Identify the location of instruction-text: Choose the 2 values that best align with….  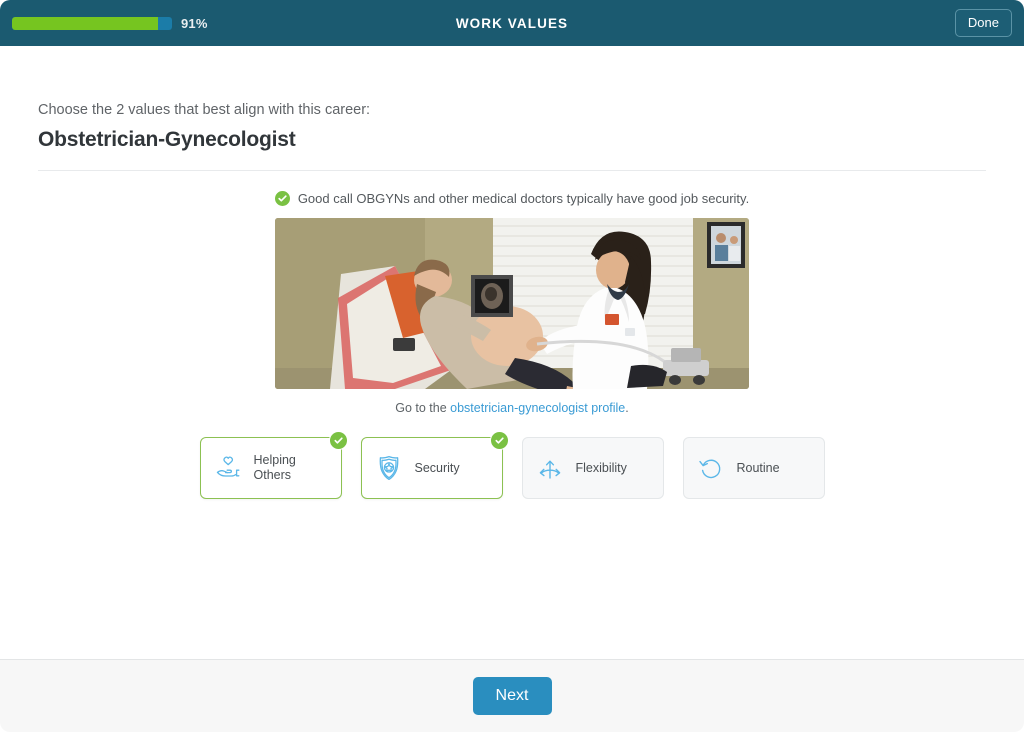
(204, 110).